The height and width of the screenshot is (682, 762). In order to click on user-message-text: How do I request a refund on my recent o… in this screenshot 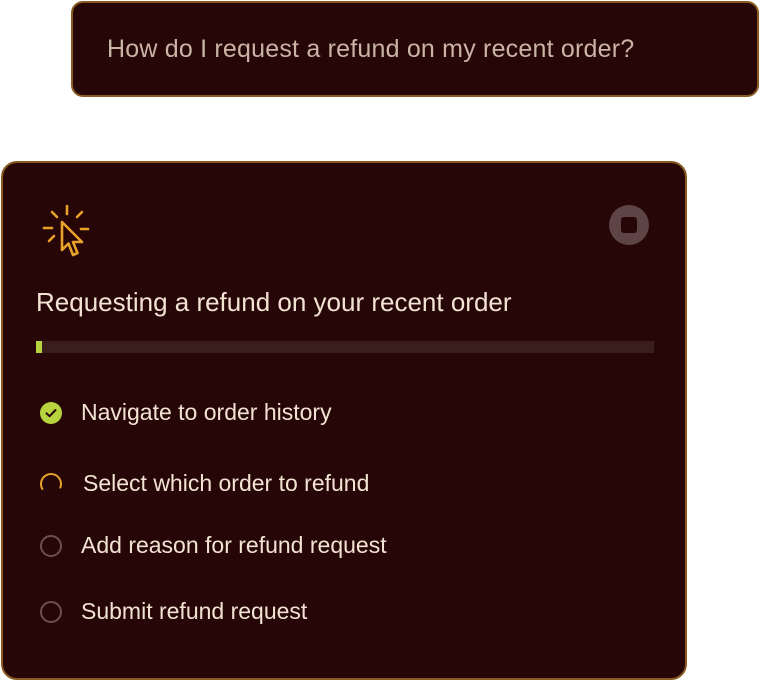, I will do `click(371, 48)`.